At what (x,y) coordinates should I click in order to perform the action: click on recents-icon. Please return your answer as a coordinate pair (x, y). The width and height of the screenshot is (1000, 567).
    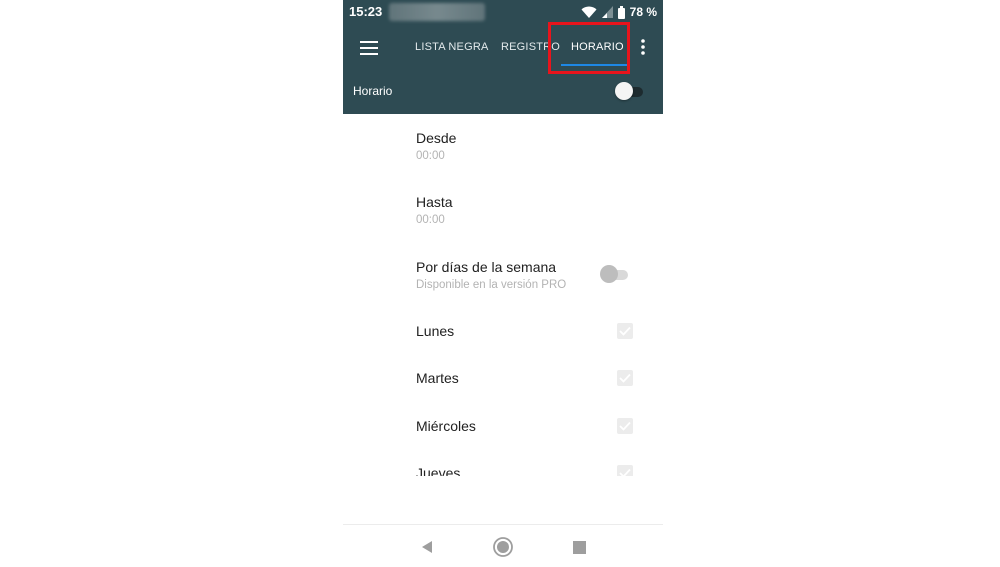
    Looking at the image, I should click on (579, 547).